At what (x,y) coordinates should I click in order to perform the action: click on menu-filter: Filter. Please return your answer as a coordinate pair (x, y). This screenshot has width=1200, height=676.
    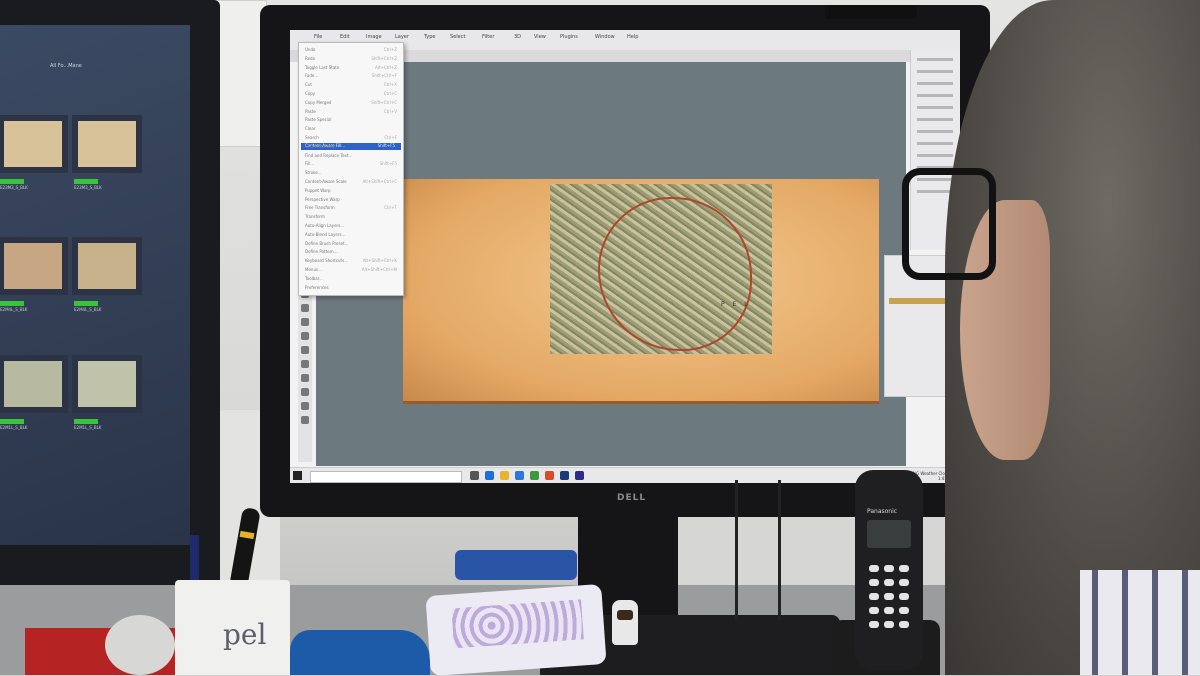
    Looking at the image, I should click on (488, 37).